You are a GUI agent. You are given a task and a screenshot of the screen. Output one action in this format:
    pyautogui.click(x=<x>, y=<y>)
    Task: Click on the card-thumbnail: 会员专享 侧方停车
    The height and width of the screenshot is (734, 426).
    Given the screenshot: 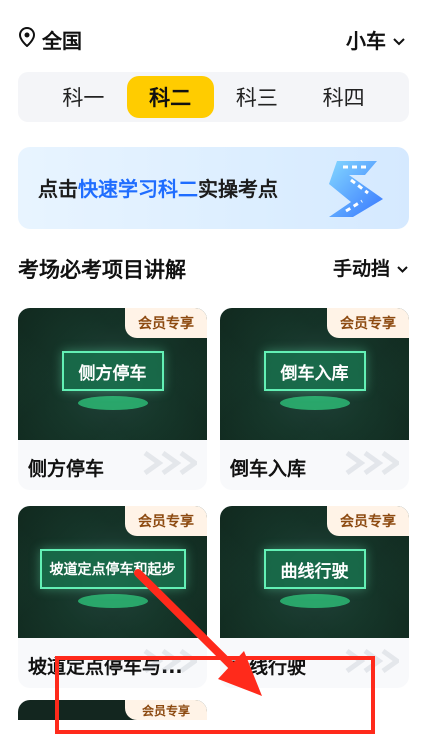 What is the action you would take?
    pyautogui.click(x=112, y=374)
    